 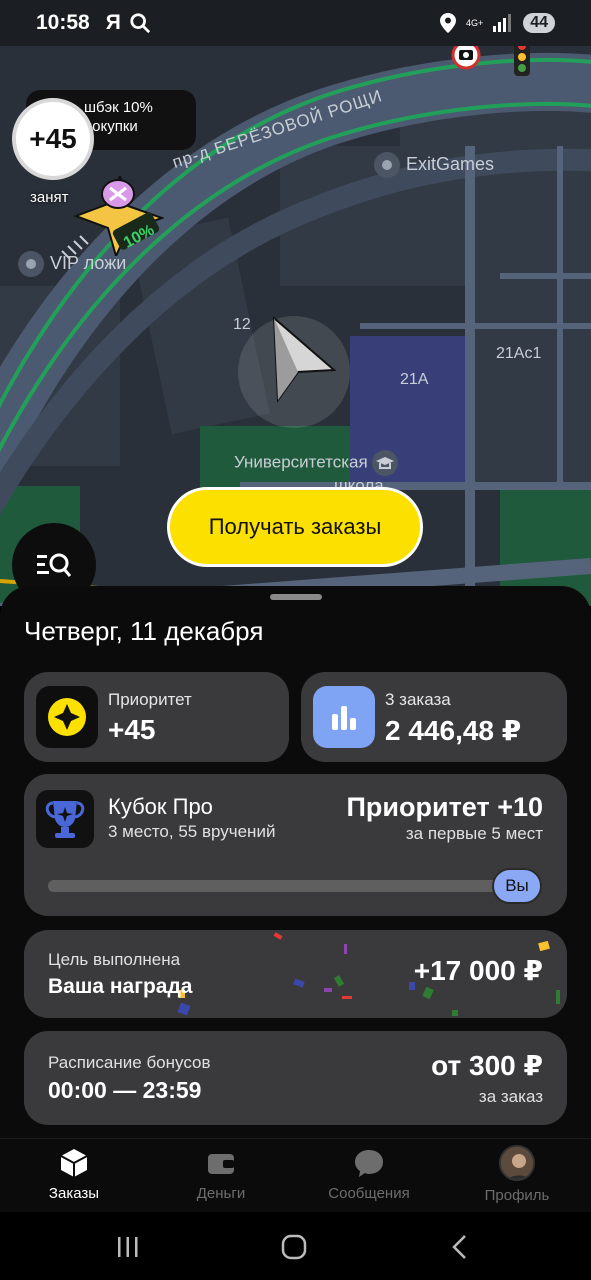 I want to click on bottom-navigation: Заказы Деньги Сообщения Профиль, so click(x=295, y=1175).